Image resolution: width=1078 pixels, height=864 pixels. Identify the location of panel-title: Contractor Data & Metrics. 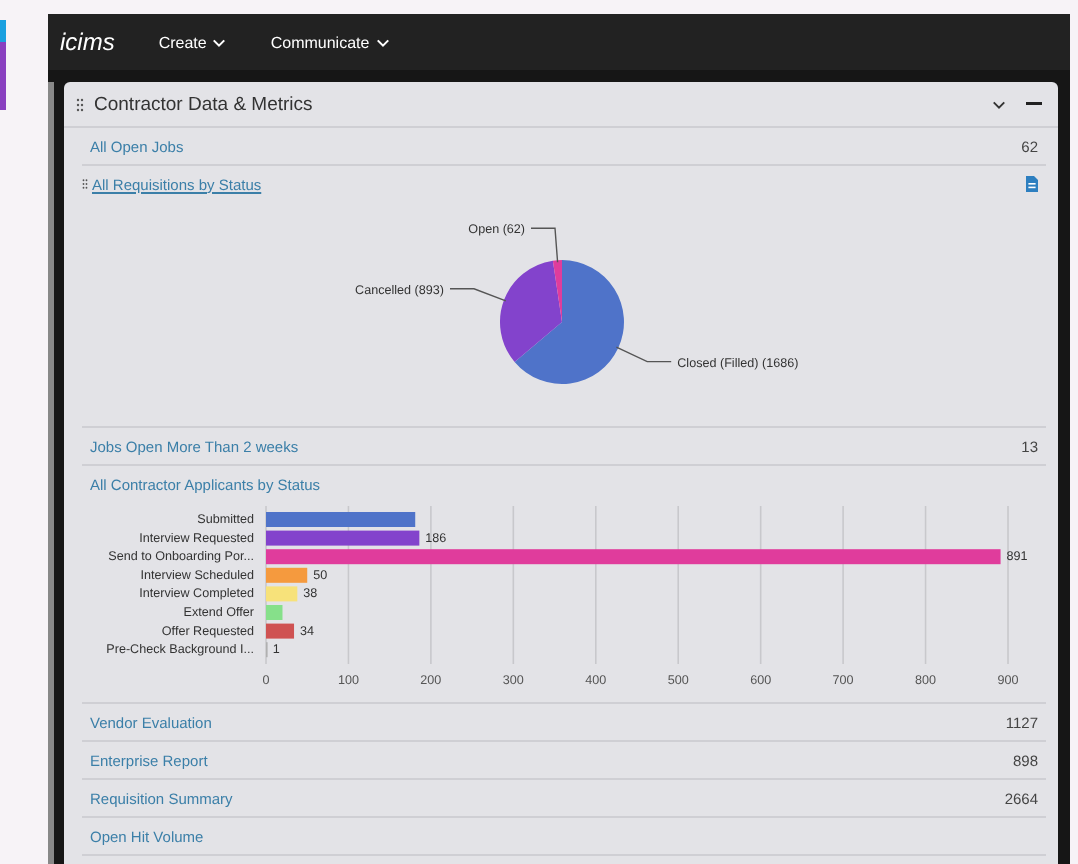
(204, 104).